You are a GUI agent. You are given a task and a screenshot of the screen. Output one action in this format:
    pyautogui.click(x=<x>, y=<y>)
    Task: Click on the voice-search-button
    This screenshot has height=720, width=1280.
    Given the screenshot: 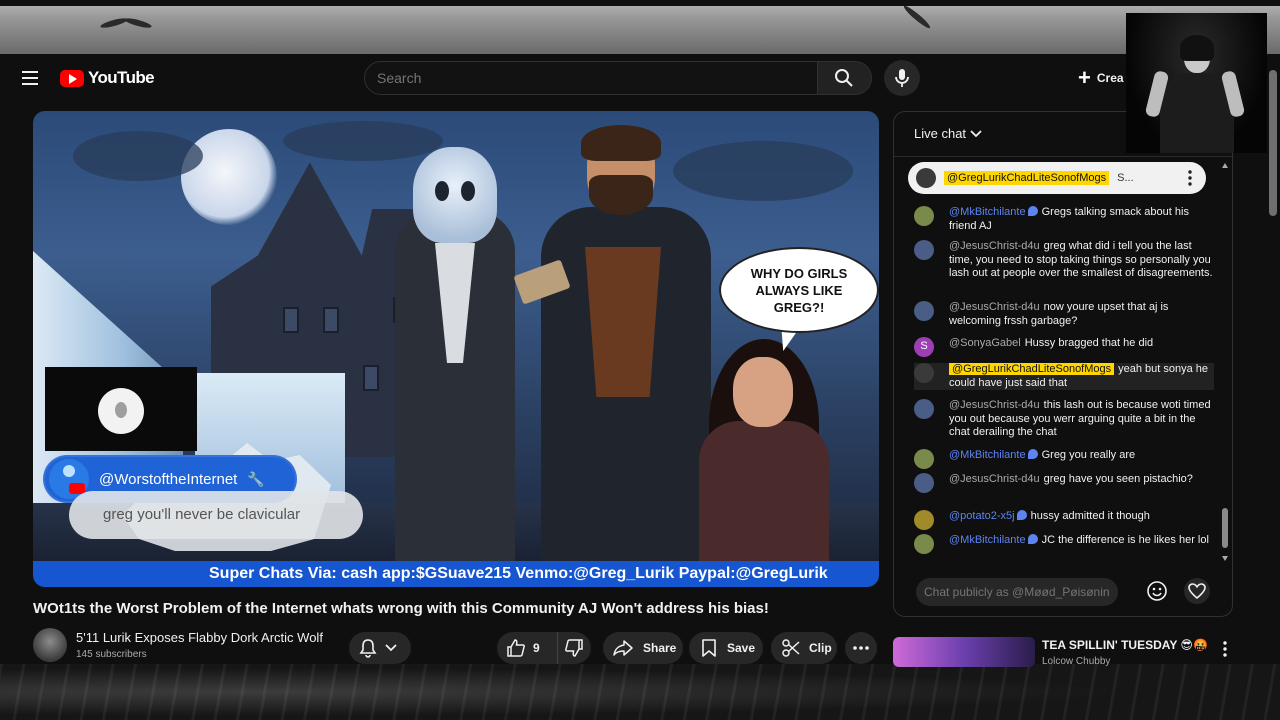 What is the action you would take?
    pyautogui.click(x=902, y=78)
    